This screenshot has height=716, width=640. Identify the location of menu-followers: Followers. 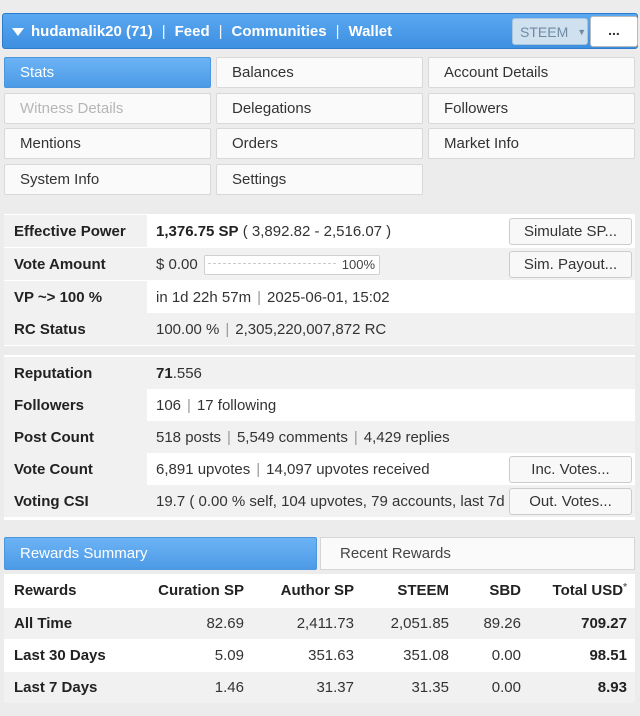
(531, 108).